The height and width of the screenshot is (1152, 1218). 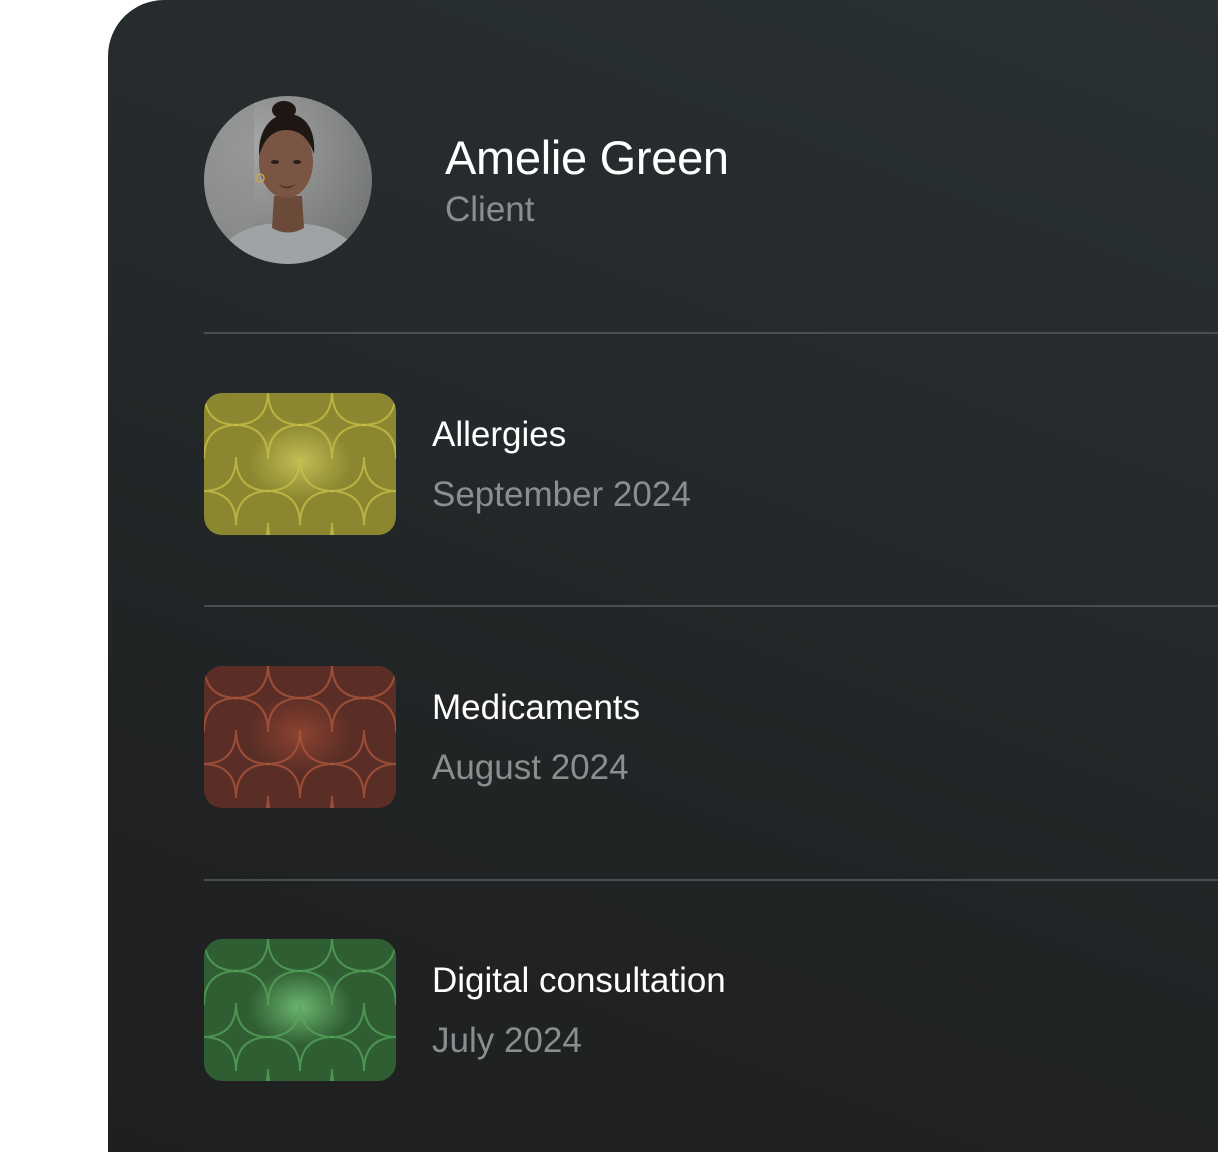 I want to click on profile-role: Client, so click(x=490, y=209).